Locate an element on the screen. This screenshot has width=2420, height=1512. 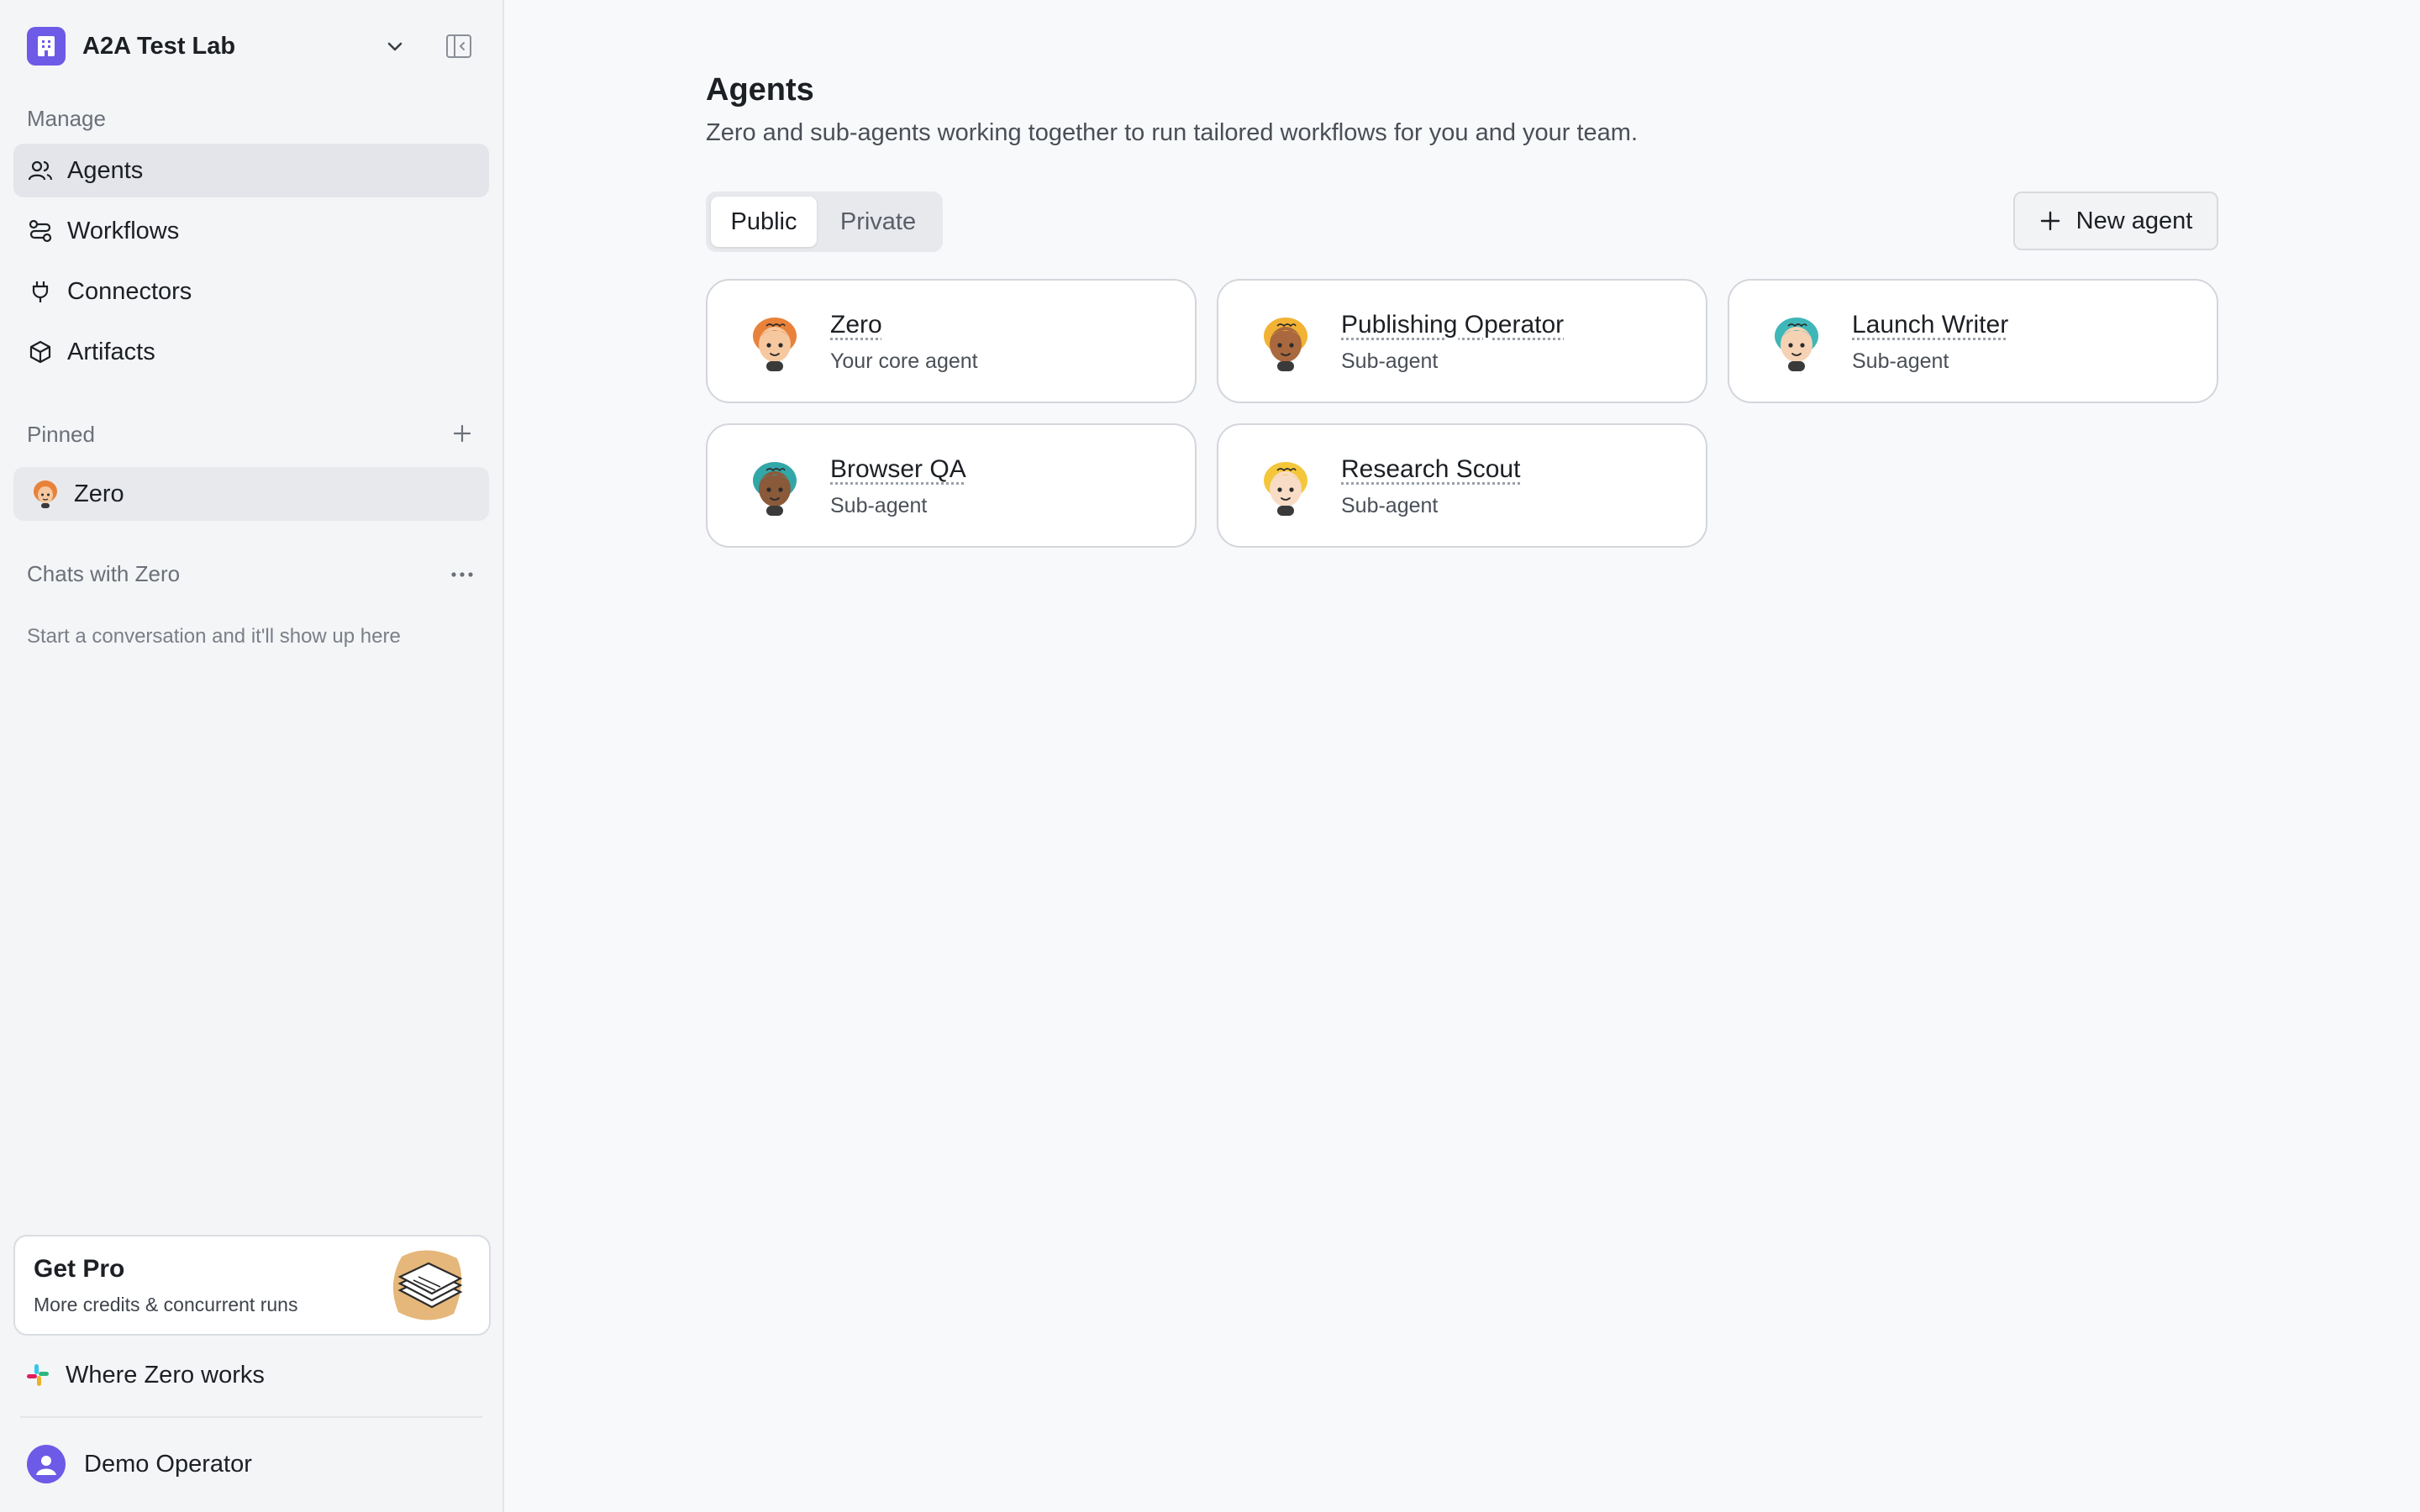
users-icon is located at coordinates (40, 170).